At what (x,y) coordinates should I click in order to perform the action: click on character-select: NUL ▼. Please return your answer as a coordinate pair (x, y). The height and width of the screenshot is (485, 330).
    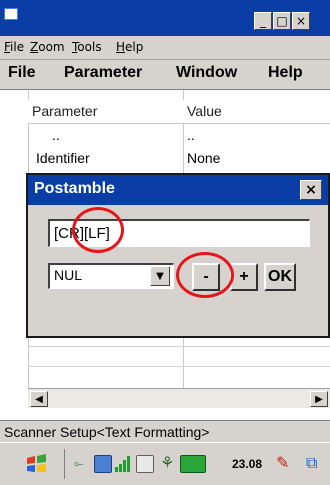
    Looking at the image, I should click on (111, 276).